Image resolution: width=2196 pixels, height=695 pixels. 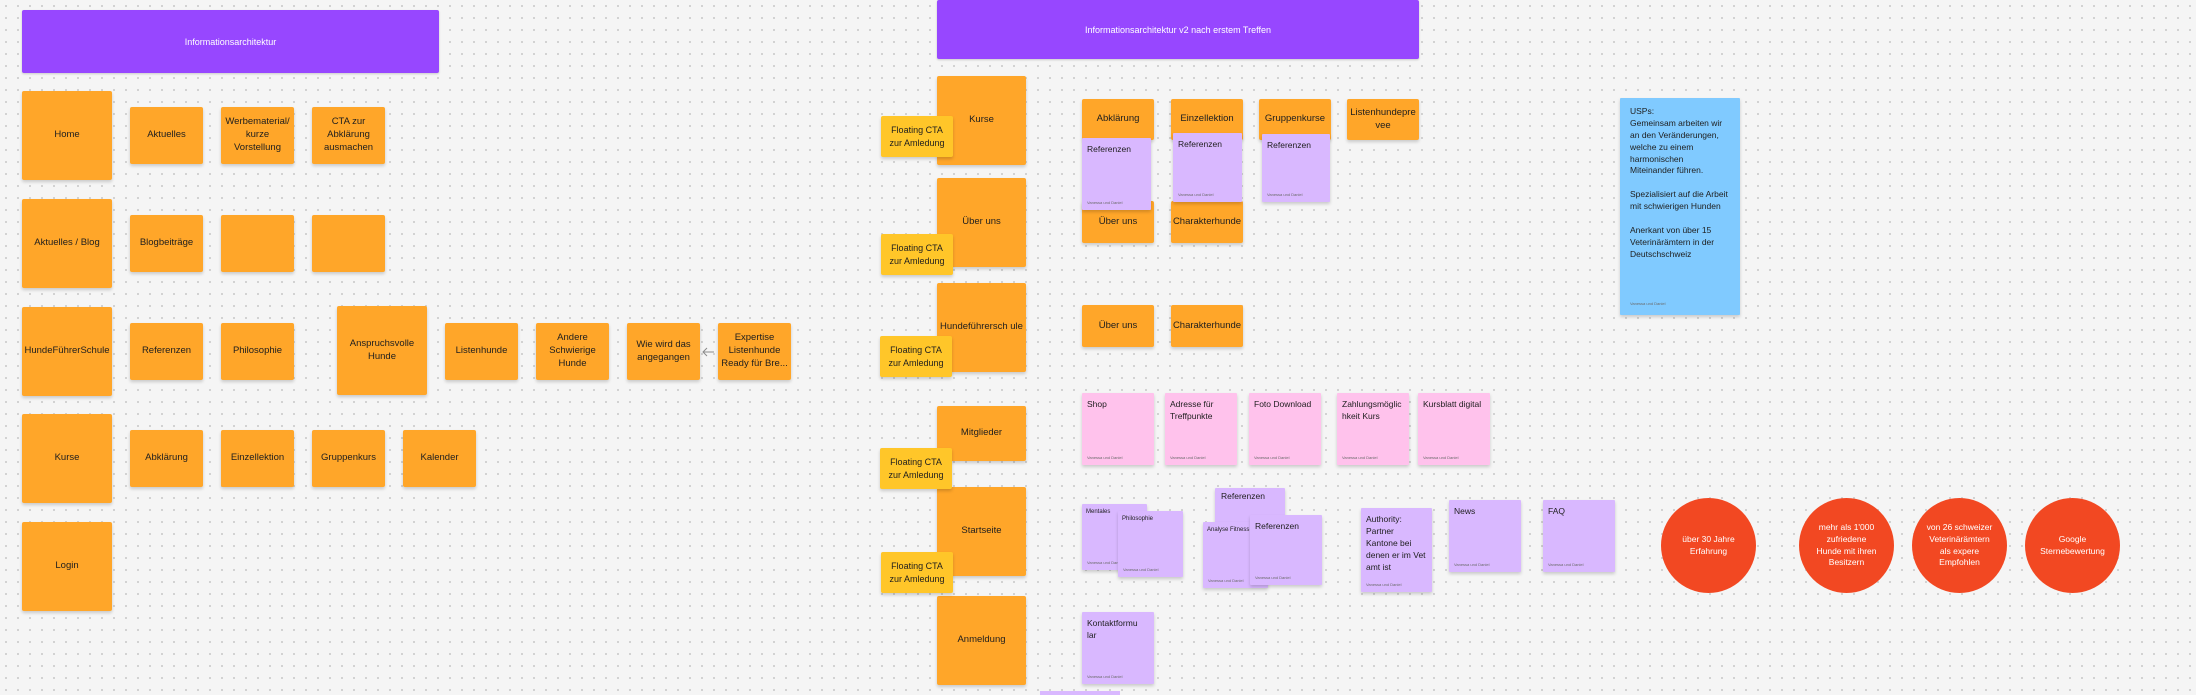 I want to click on note-referenzen-startseite: Referenzen Vanessa und Daniel, so click(x=1286, y=550).